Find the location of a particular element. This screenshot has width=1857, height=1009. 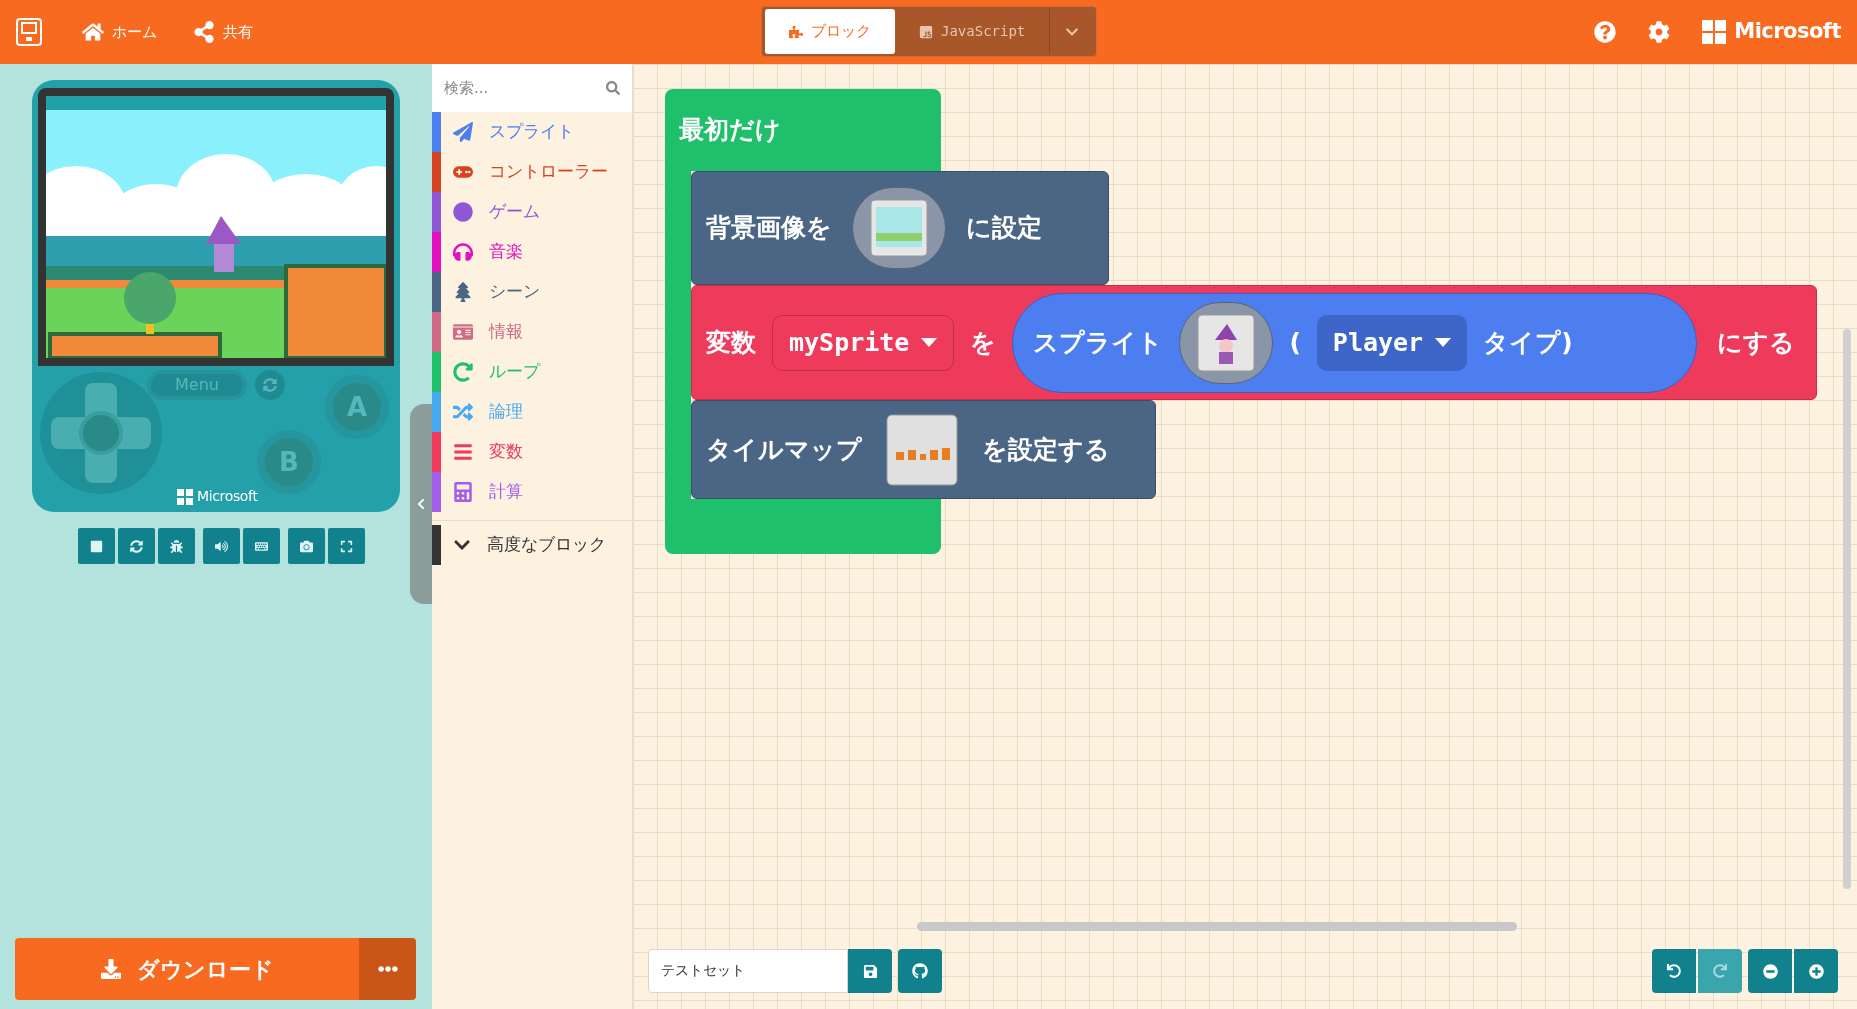

js-icon is located at coordinates (926, 31).